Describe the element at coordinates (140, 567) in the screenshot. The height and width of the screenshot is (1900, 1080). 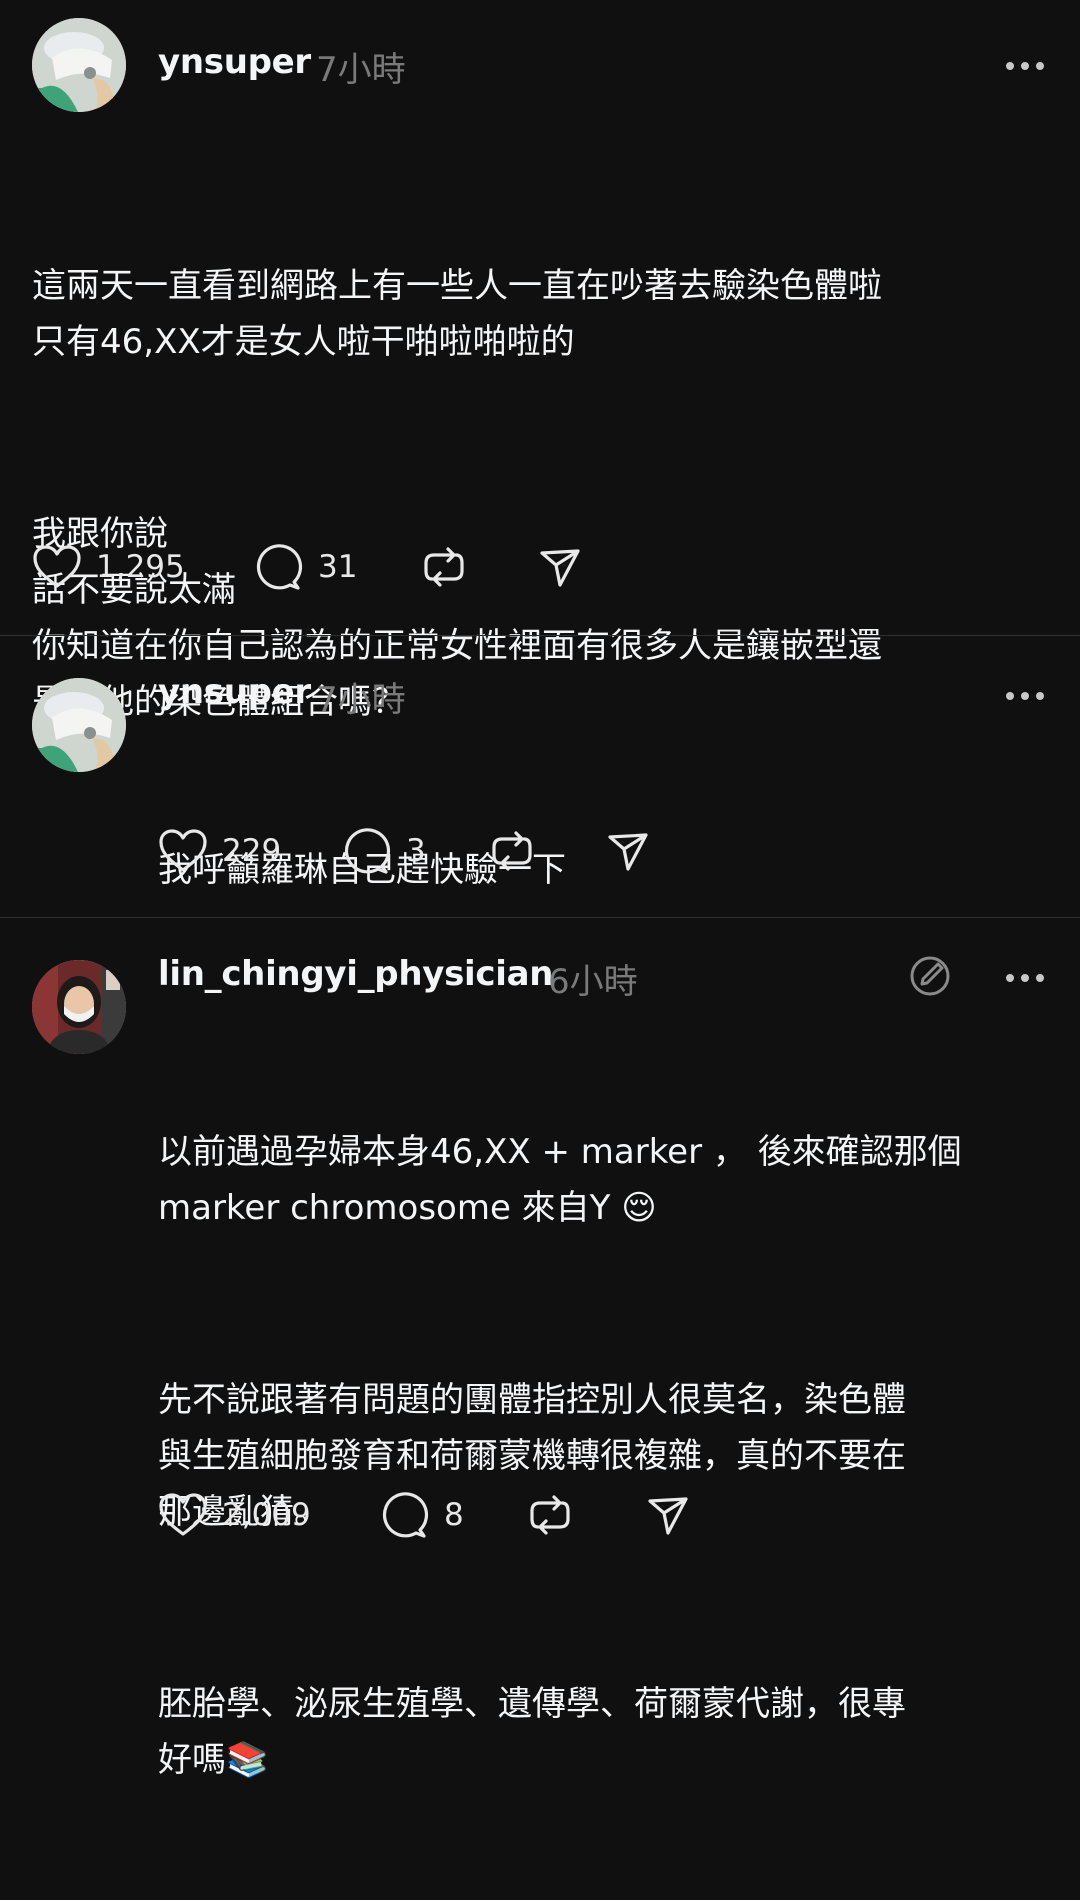
I see `like-count: 1,295` at that location.